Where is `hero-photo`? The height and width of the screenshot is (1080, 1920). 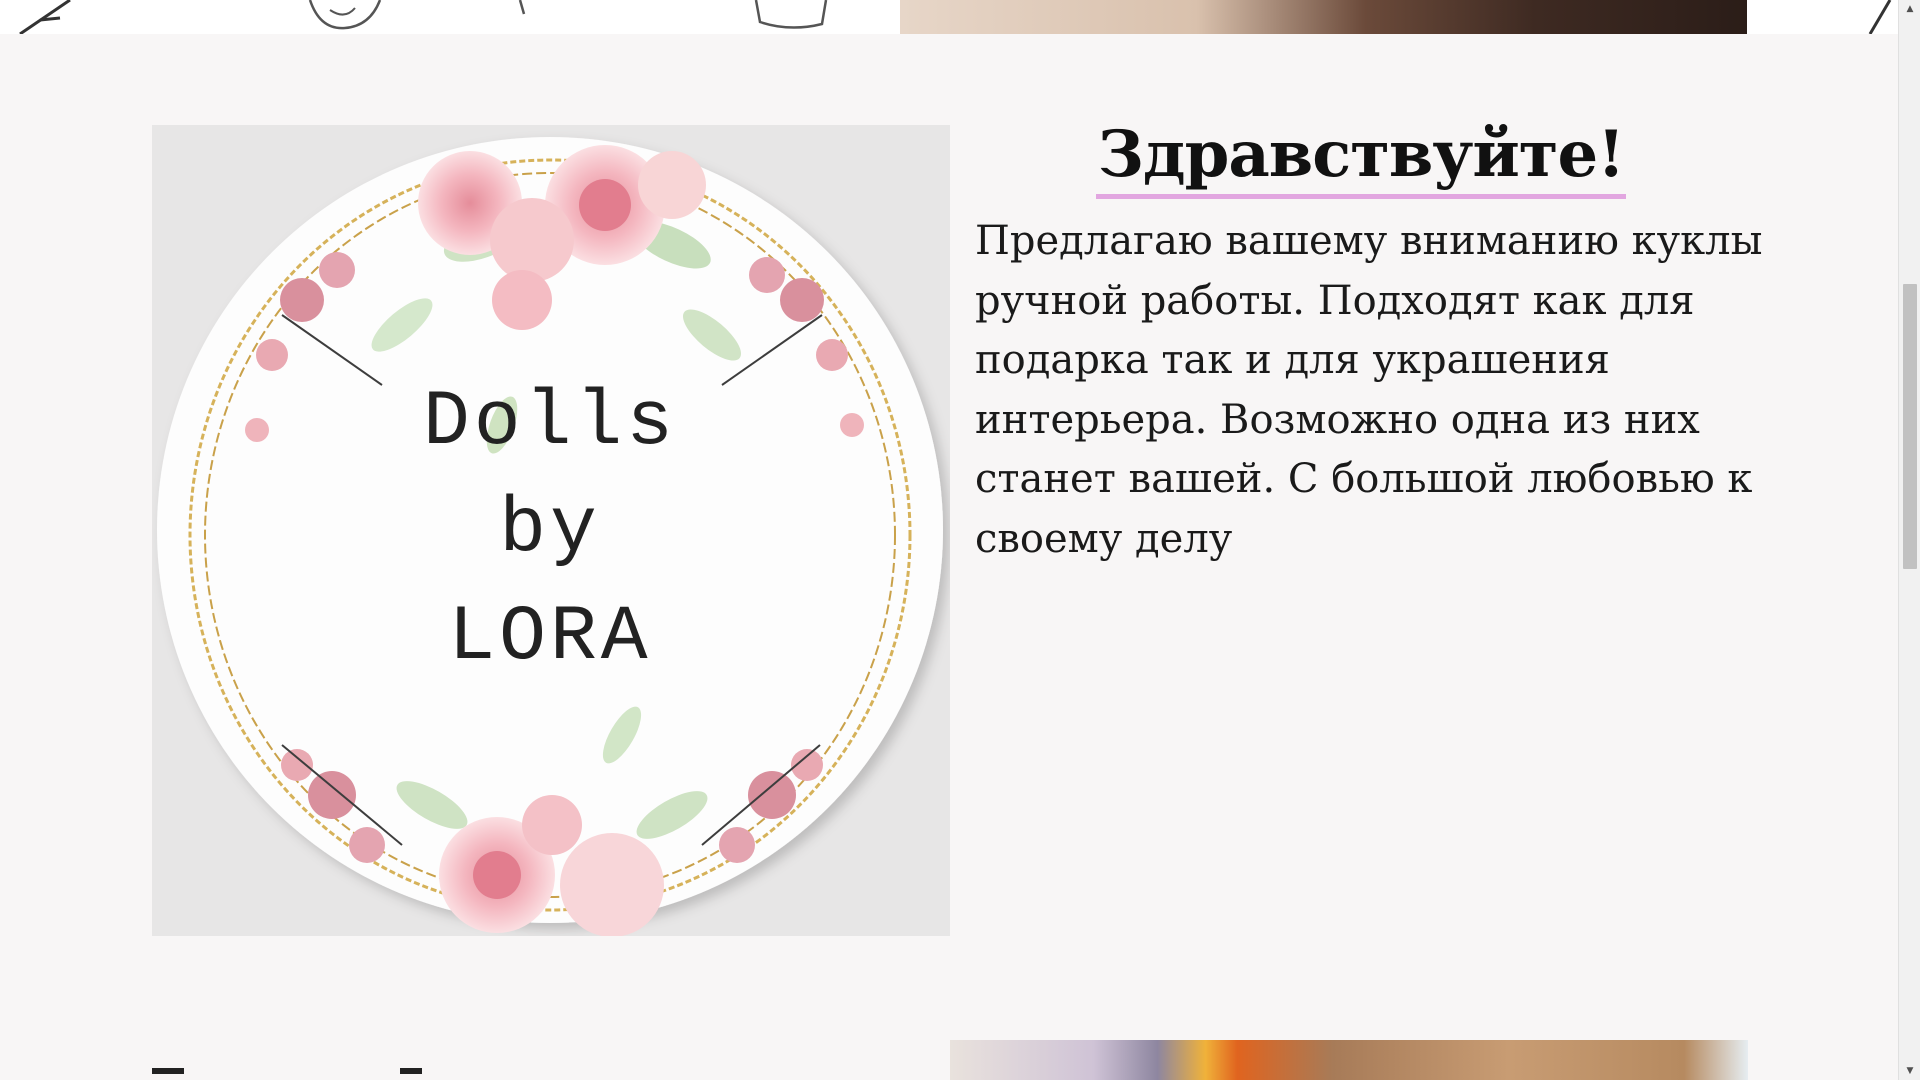
hero-photo is located at coordinates (1323, 17).